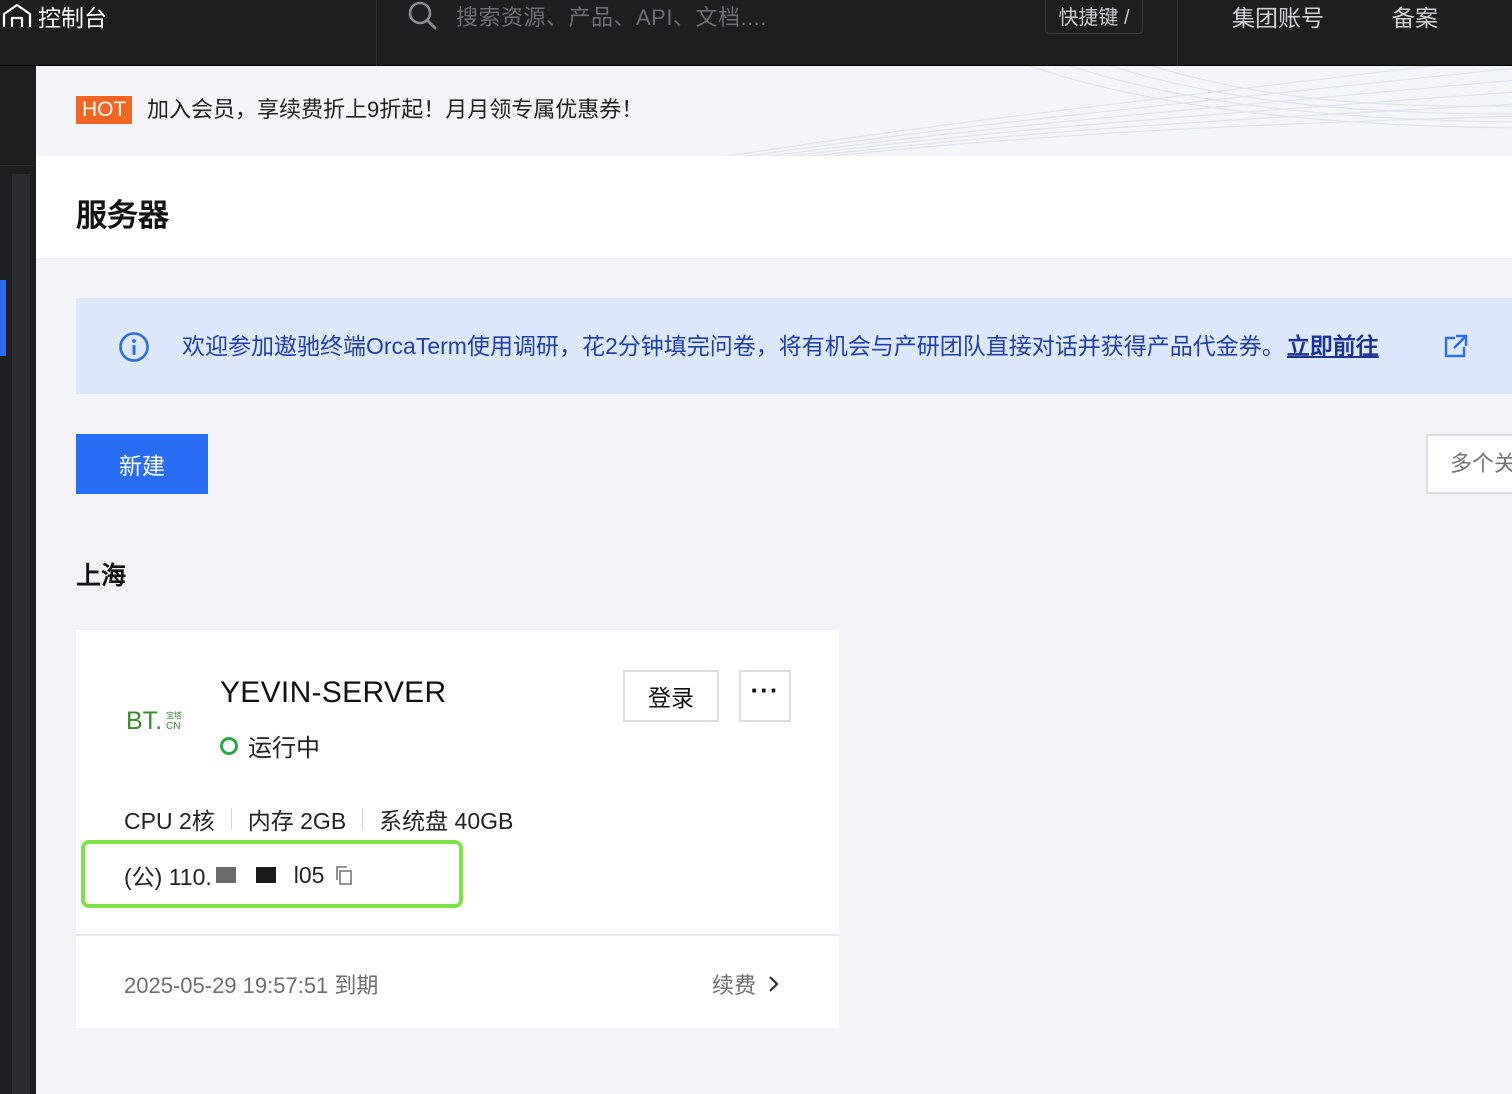 This screenshot has height=1094, width=1512. I want to click on renew-link: 续费, so click(747, 984).